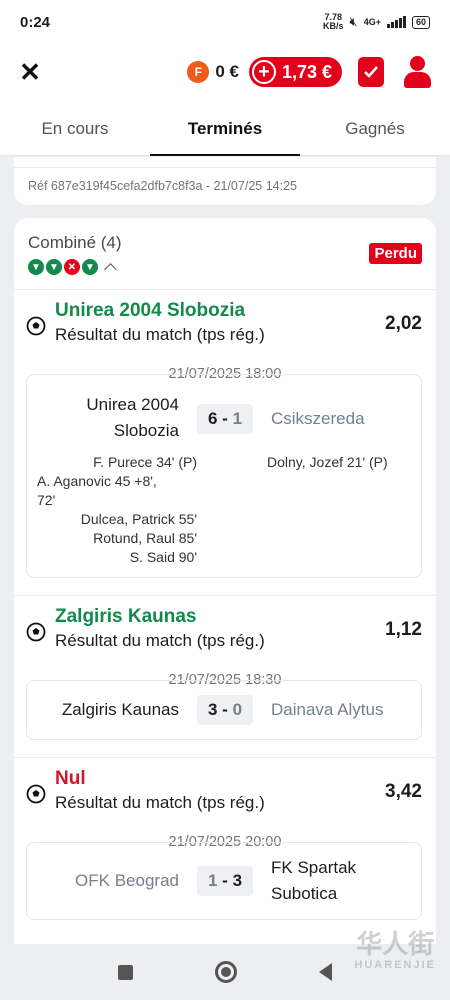 This screenshot has width=450, height=1000. What do you see at coordinates (318, 418) in the screenshot?
I see `away-team: Csikszereda` at bounding box center [318, 418].